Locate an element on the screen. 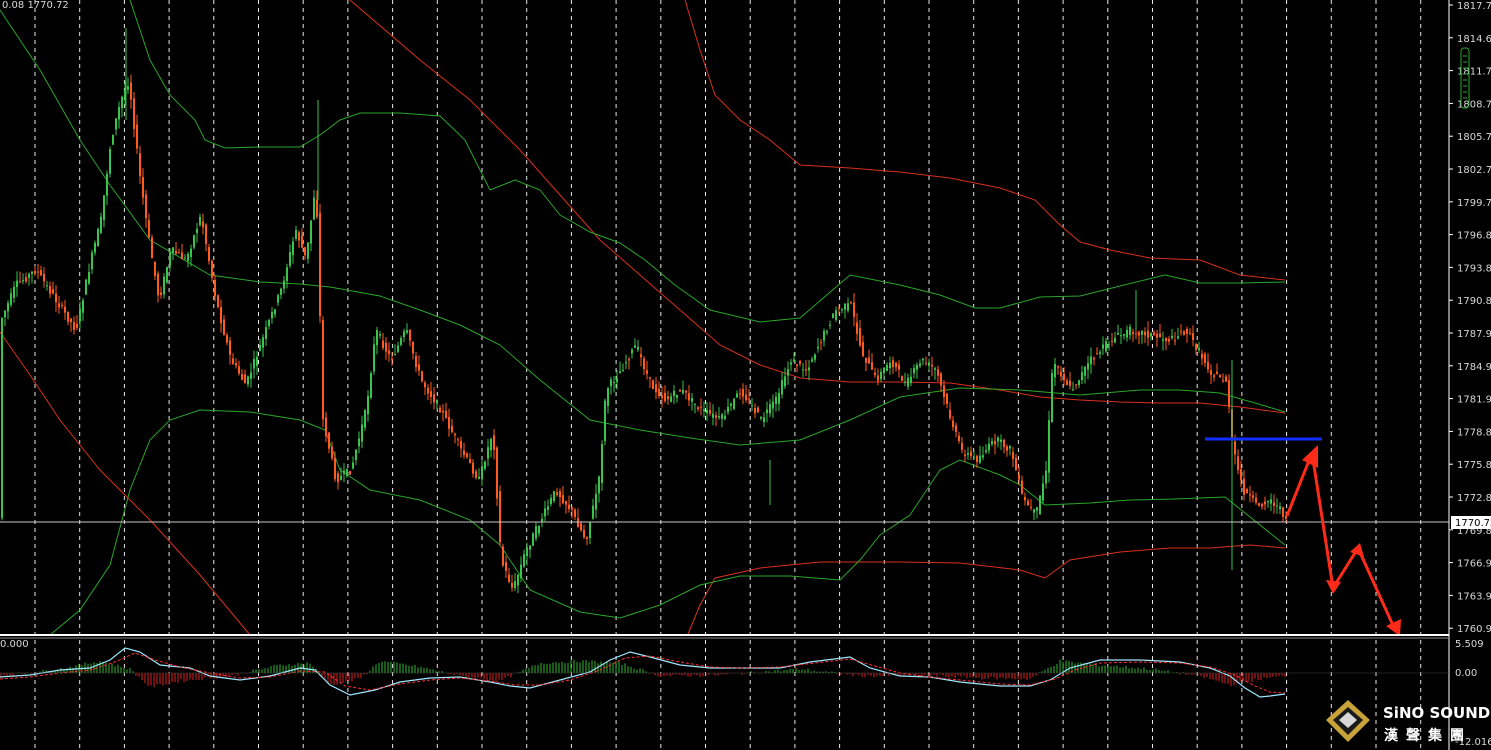 Image resolution: width=1491 pixels, height=750 pixels. price-tick-label: 1802.75 is located at coordinates (1474, 170).